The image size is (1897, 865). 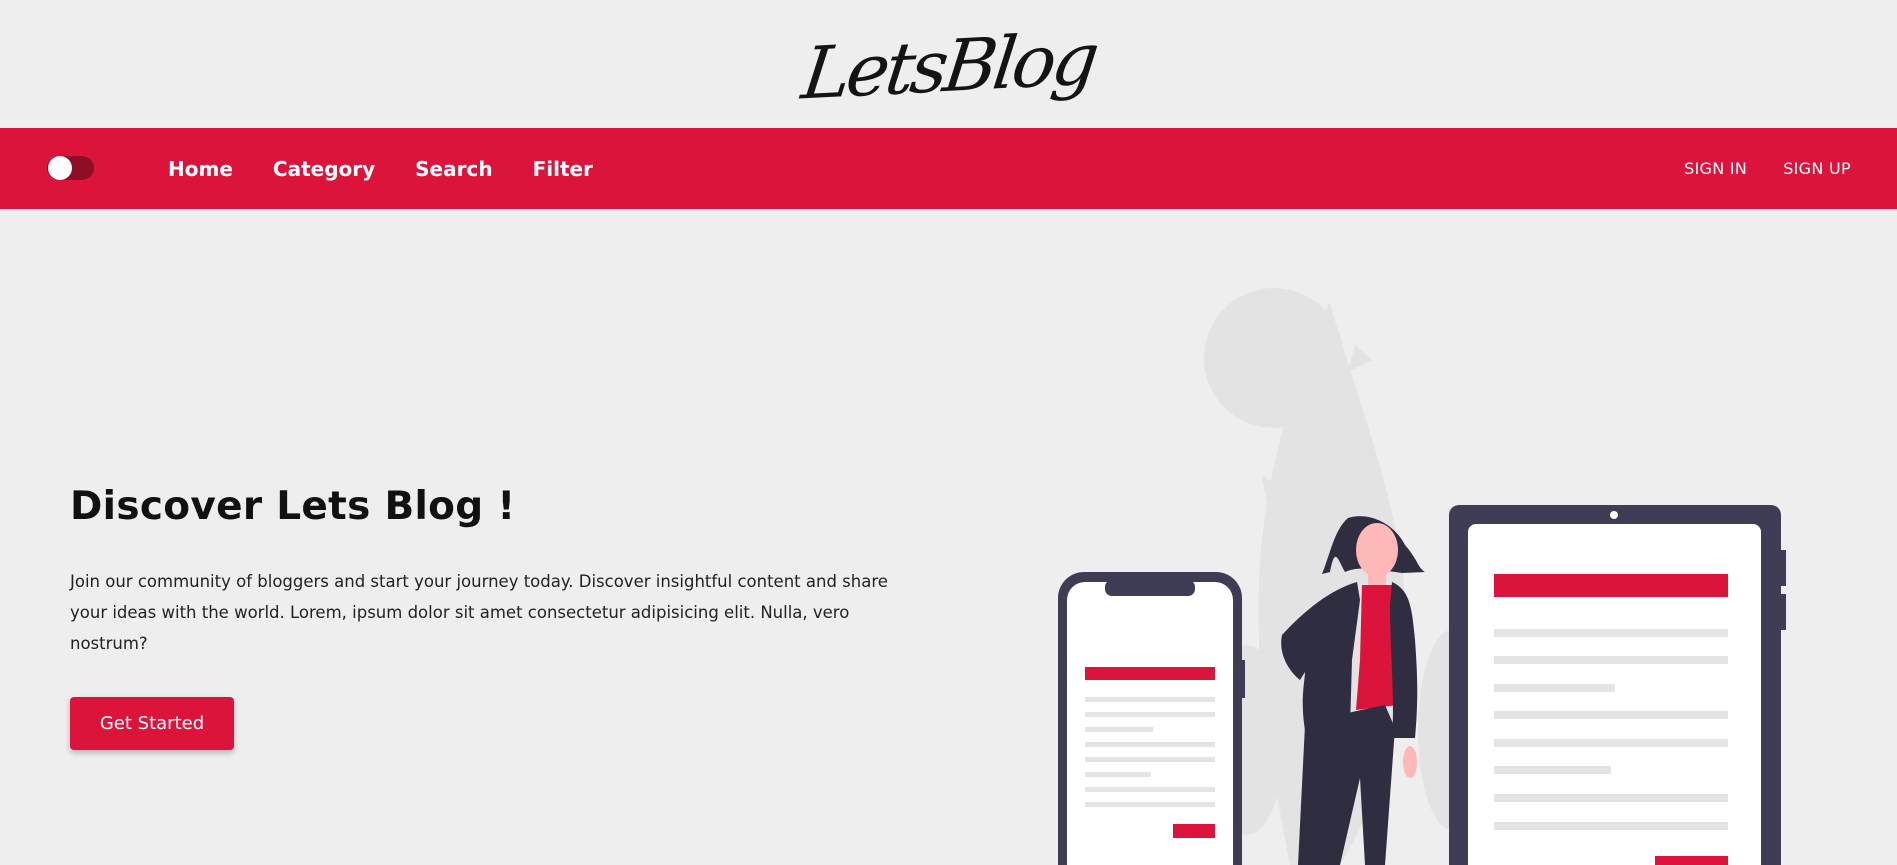 What do you see at coordinates (60, 168) in the screenshot?
I see `theme-toggle-knob` at bounding box center [60, 168].